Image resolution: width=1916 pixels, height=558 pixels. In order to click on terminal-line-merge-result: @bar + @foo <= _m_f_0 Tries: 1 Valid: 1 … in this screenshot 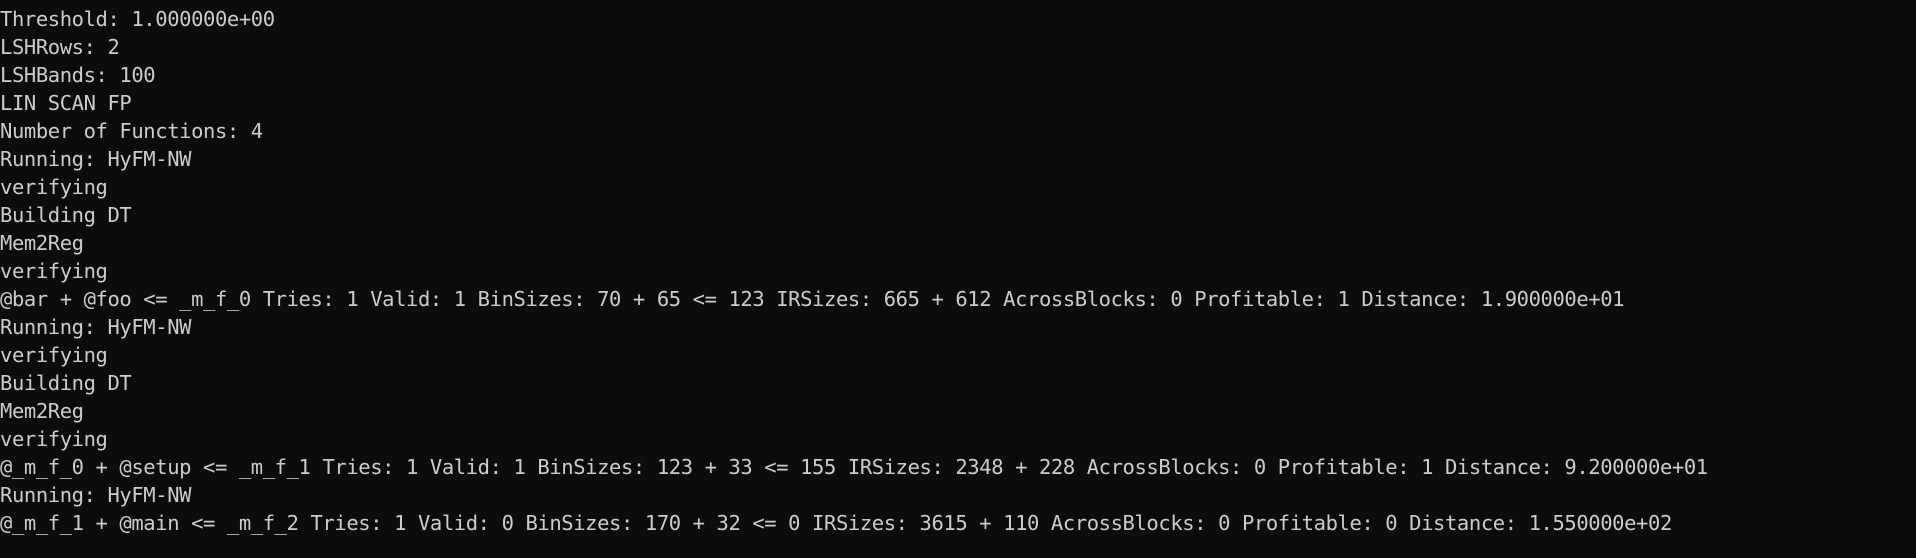, I will do `click(812, 299)`.